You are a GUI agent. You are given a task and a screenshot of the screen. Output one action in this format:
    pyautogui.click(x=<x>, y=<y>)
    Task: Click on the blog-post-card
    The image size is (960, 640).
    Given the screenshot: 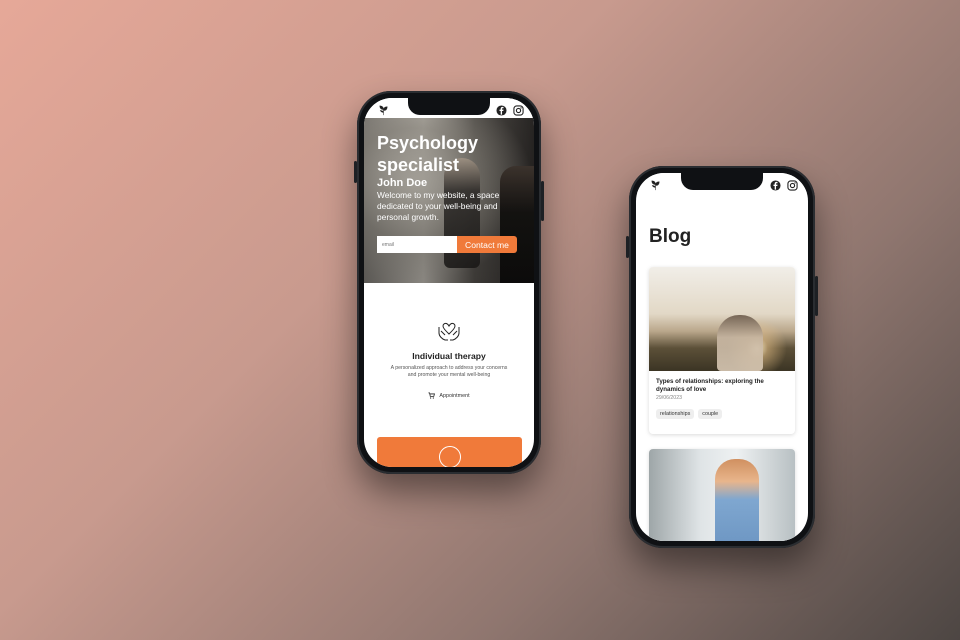 What is the action you would take?
    pyautogui.click(x=722, y=495)
    